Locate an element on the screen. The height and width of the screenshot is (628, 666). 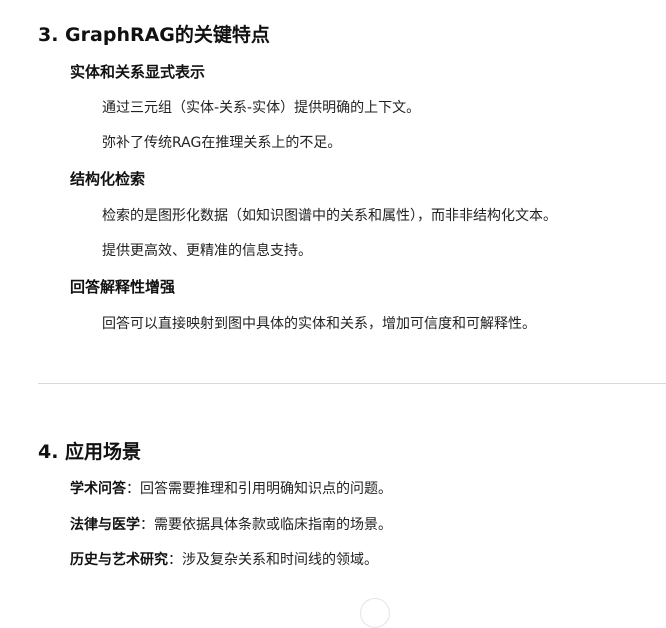
use-case-desc: ：回答需要推理和引用明确知识点的问题。 is located at coordinates (259, 489).